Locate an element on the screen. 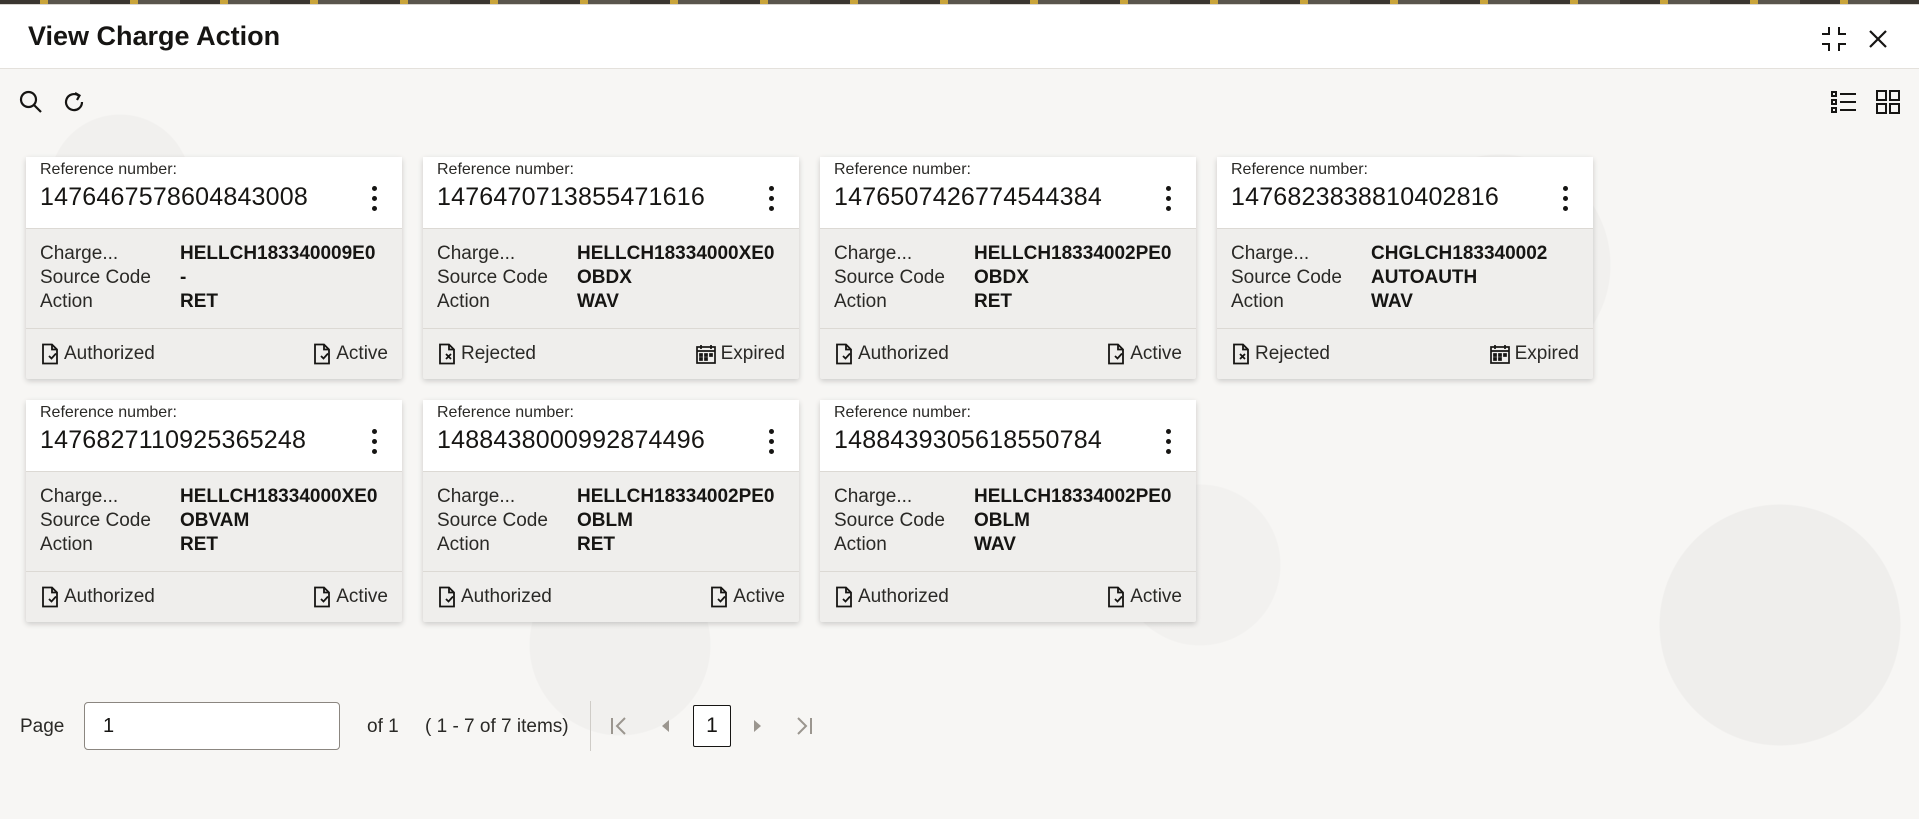 The width and height of the screenshot is (1919, 819). charge-row: Charge... CHGLCH183340002 is located at coordinates (1406, 255).